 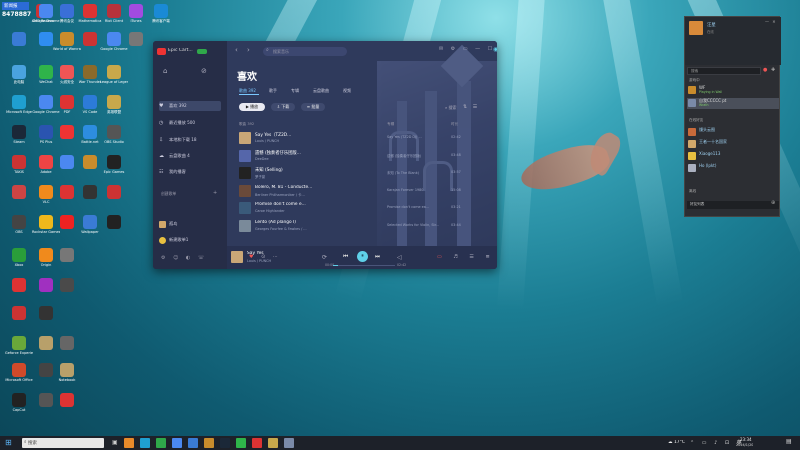 What do you see at coordinates (8, 442) in the screenshot?
I see `windows-start-icon: ⊞` at bounding box center [8, 442].